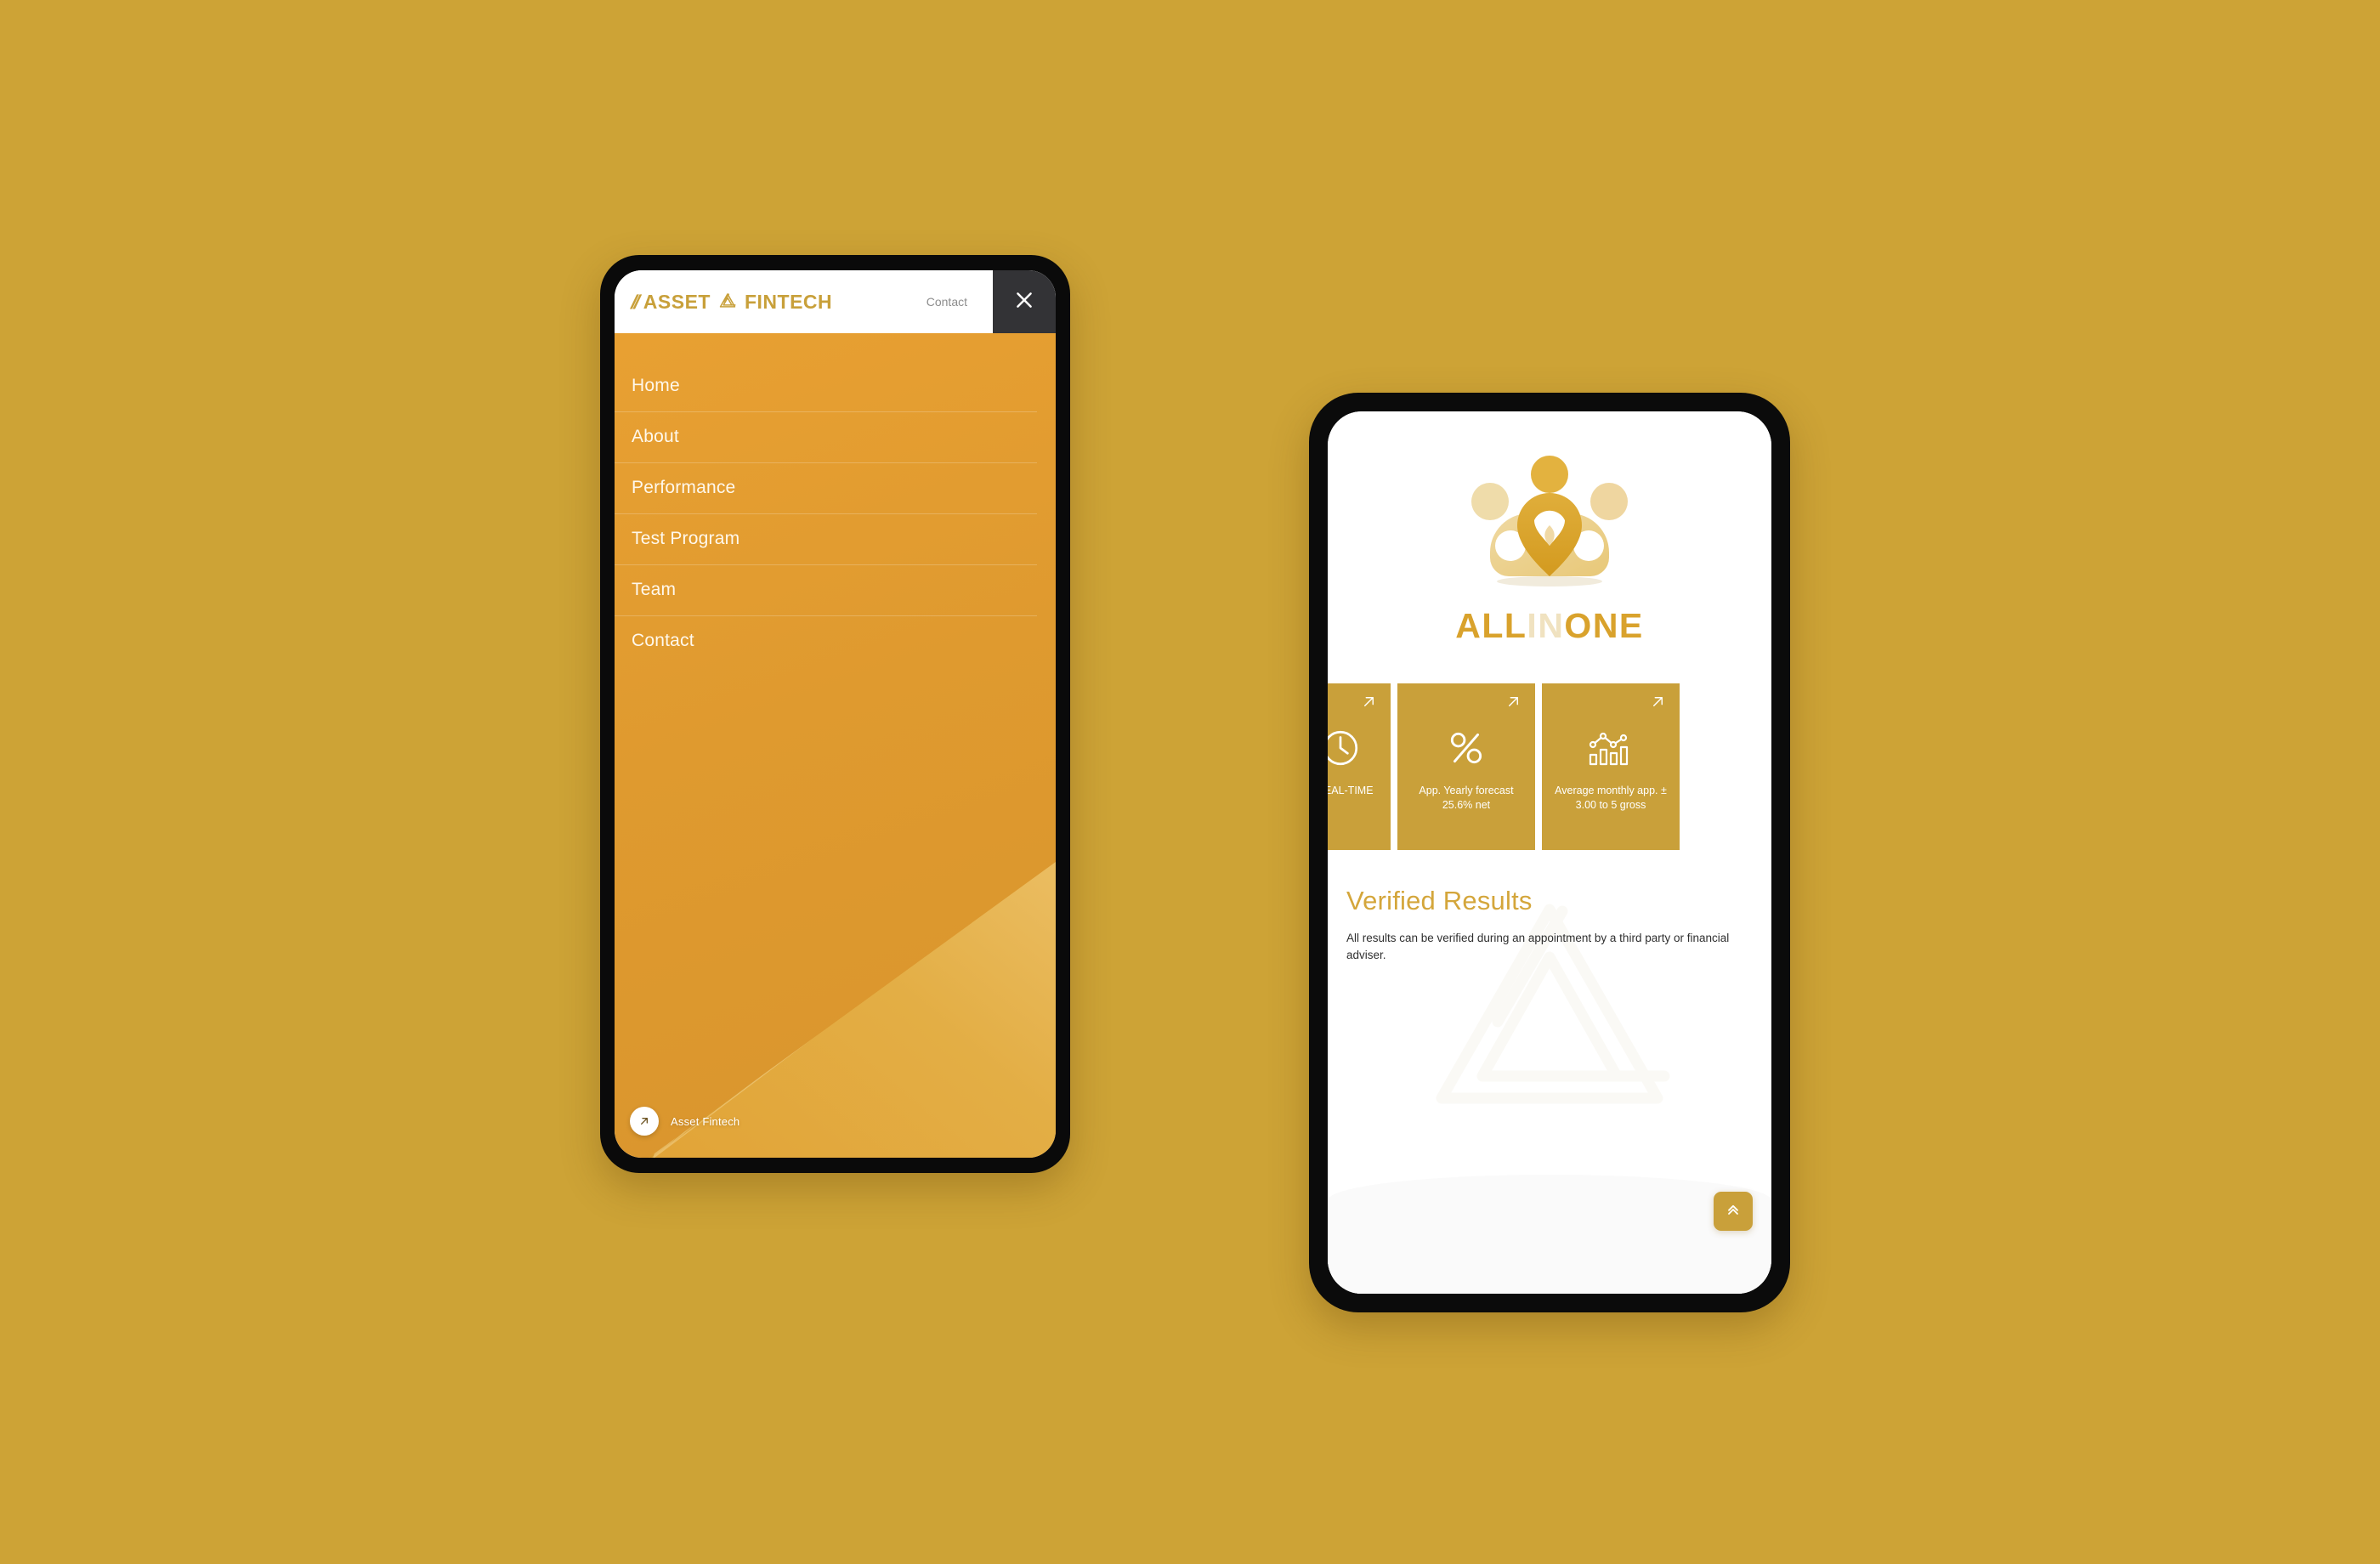 The width and height of the screenshot is (2380, 1564). What do you see at coordinates (1611, 798) in the screenshot?
I see `feature-card-text: Average monthly app. ± 3.00 to 5 gross` at bounding box center [1611, 798].